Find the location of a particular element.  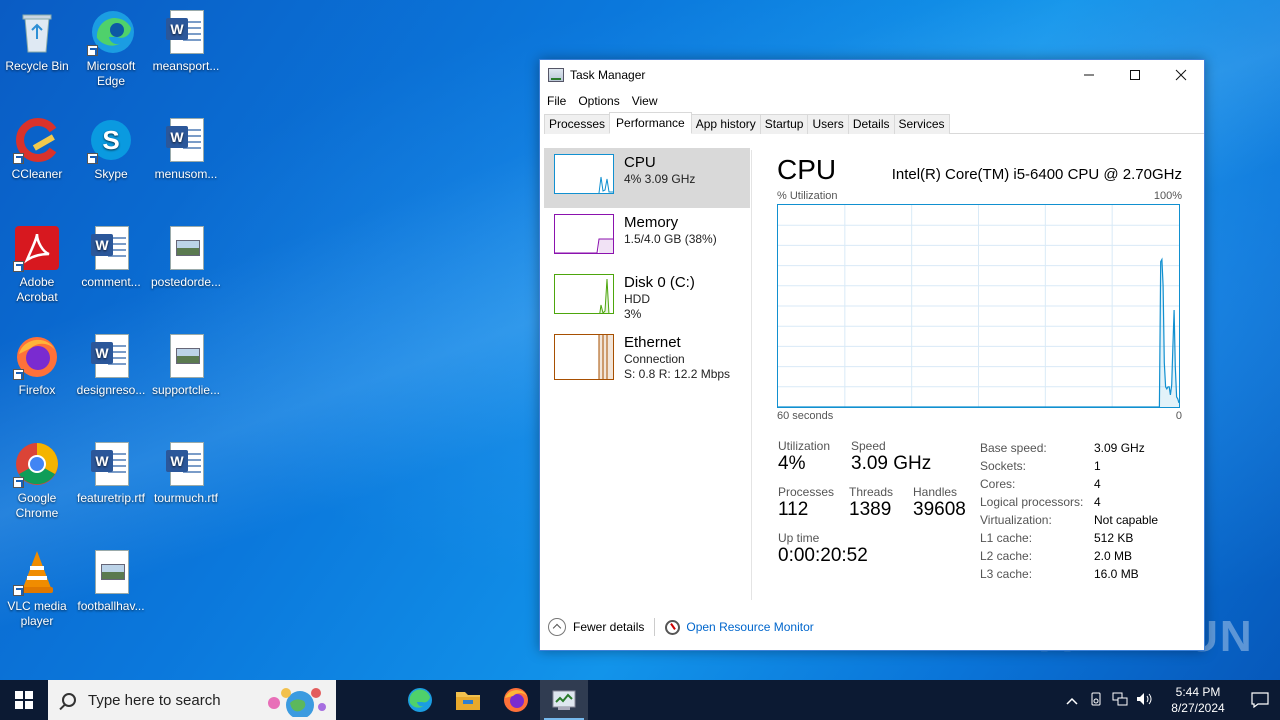

disk-thumbnail-graph is located at coordinates (584, 294).